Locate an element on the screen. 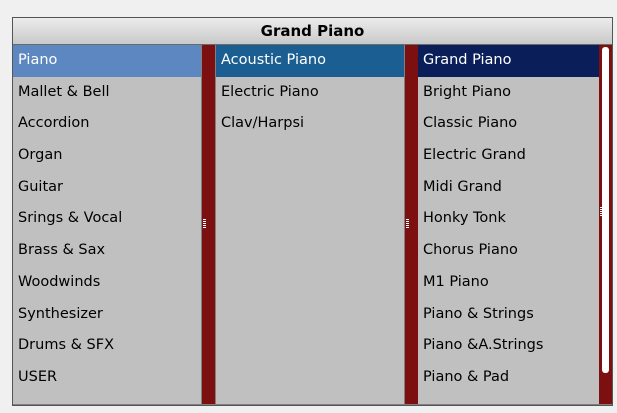 This screenshot has width=617, height=413. sound-item: Chorus Piano is located at coordinates (508, 251).